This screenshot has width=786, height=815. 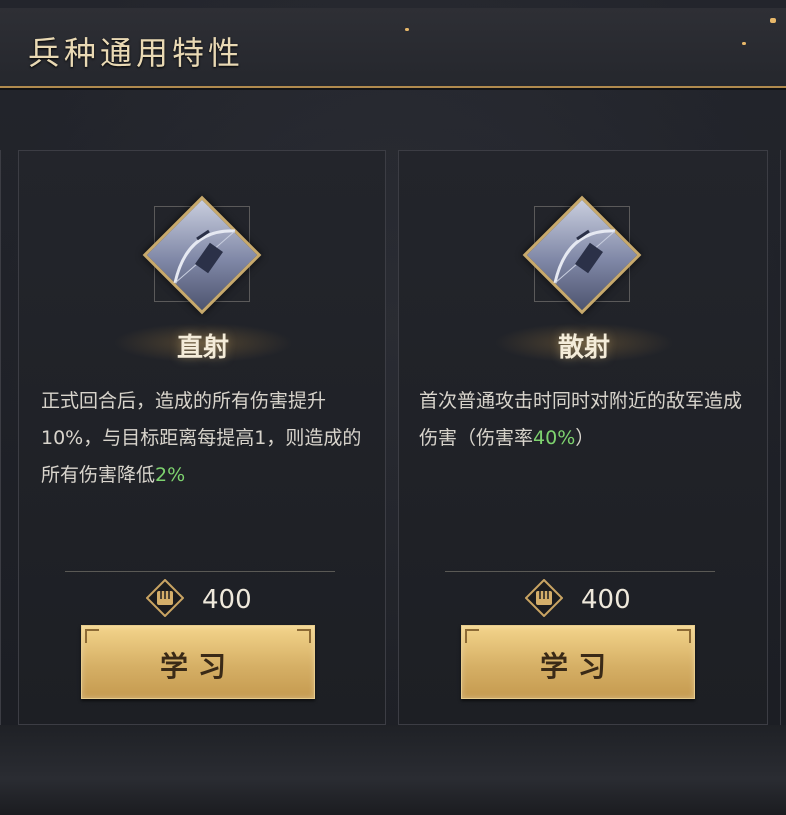 I want to click on skill-name: 散射, so click(x=583, y=348).